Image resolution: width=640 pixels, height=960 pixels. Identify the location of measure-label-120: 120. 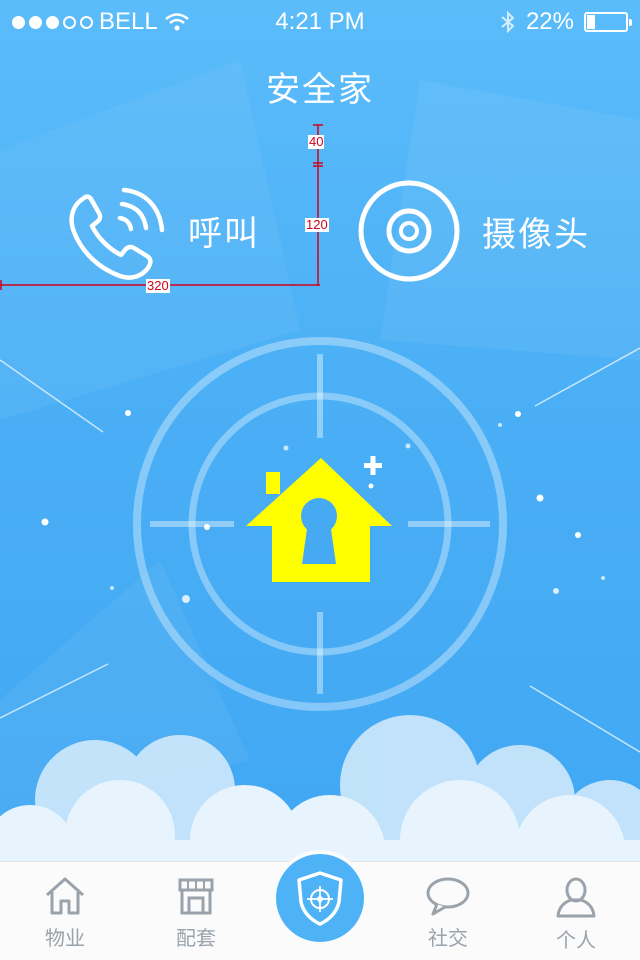
(317, 224).